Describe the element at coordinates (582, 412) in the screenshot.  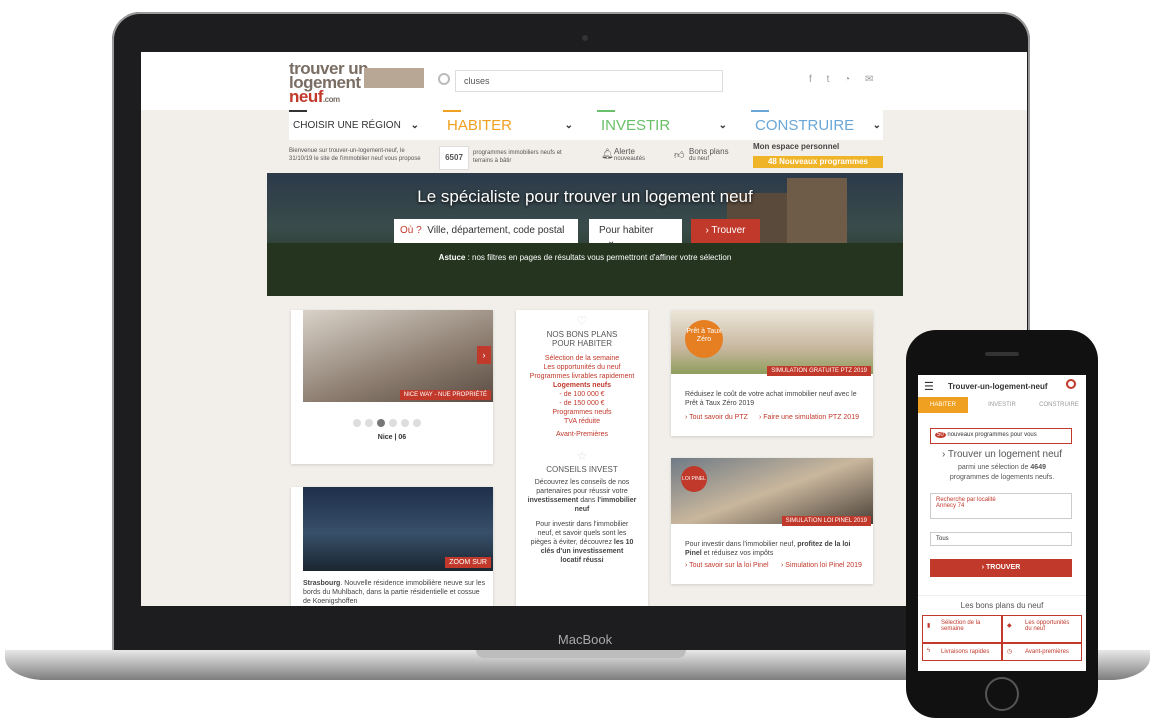
I see `bons-programmes: Programmes neufs` at that location.